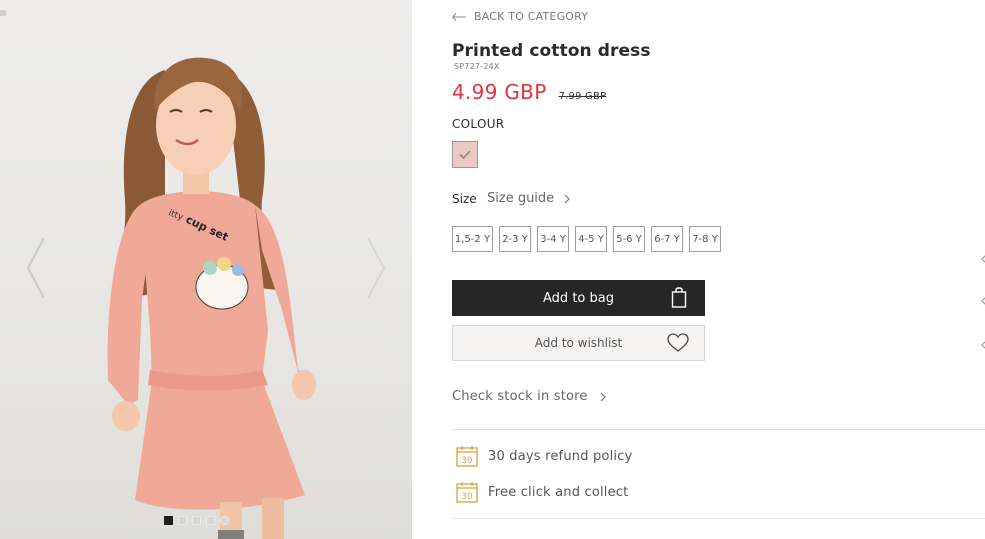 Image resolution: width=985 pixels, height=539 pixels. What do you see at coordinates (553, 239) in the screenshot?
I see `size-option: 3-4 Y` at bounding box center [553, 239].